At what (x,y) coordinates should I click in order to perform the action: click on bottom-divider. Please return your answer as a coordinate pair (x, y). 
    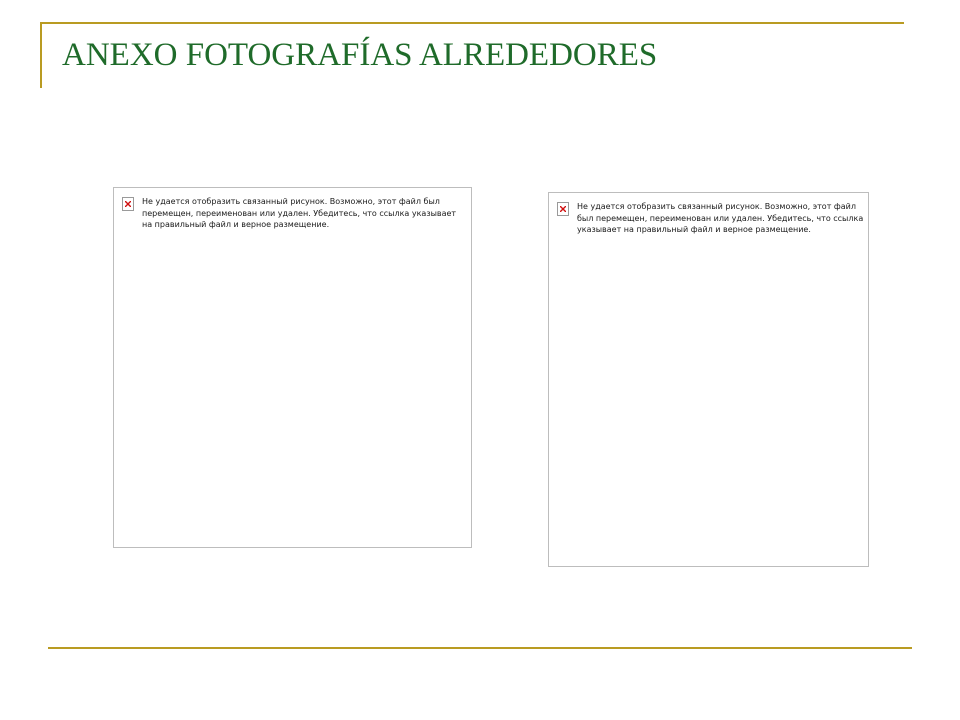
    Looking at the image, I should click on (480, 648).